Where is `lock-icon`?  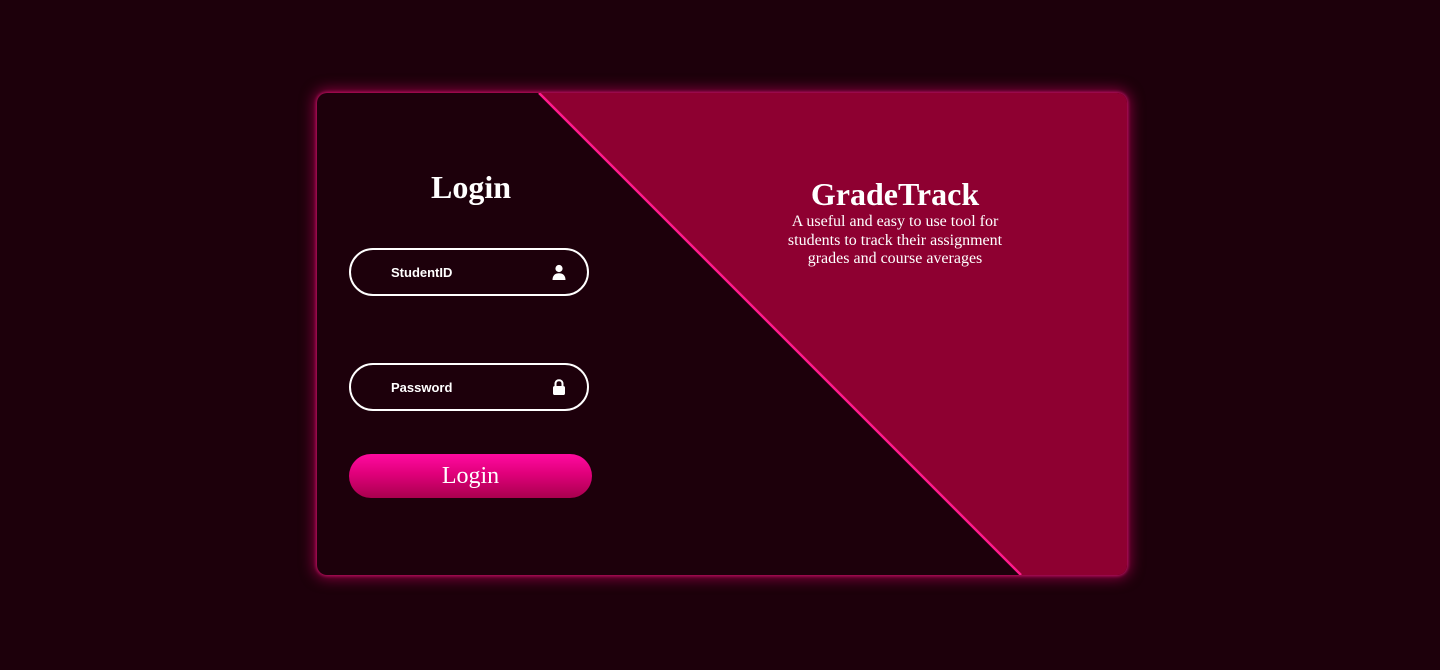
lock-icon is located at coordinates (559, 387).